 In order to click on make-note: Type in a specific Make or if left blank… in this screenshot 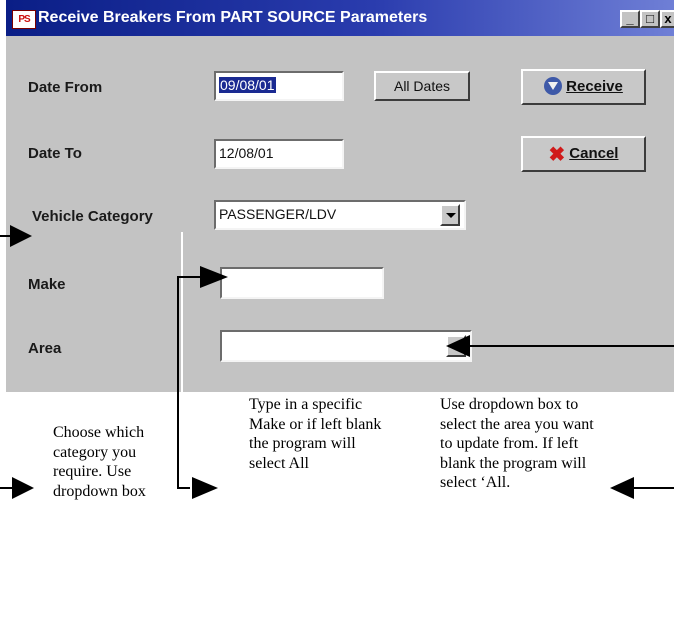, I will do `click(315, 434)`.